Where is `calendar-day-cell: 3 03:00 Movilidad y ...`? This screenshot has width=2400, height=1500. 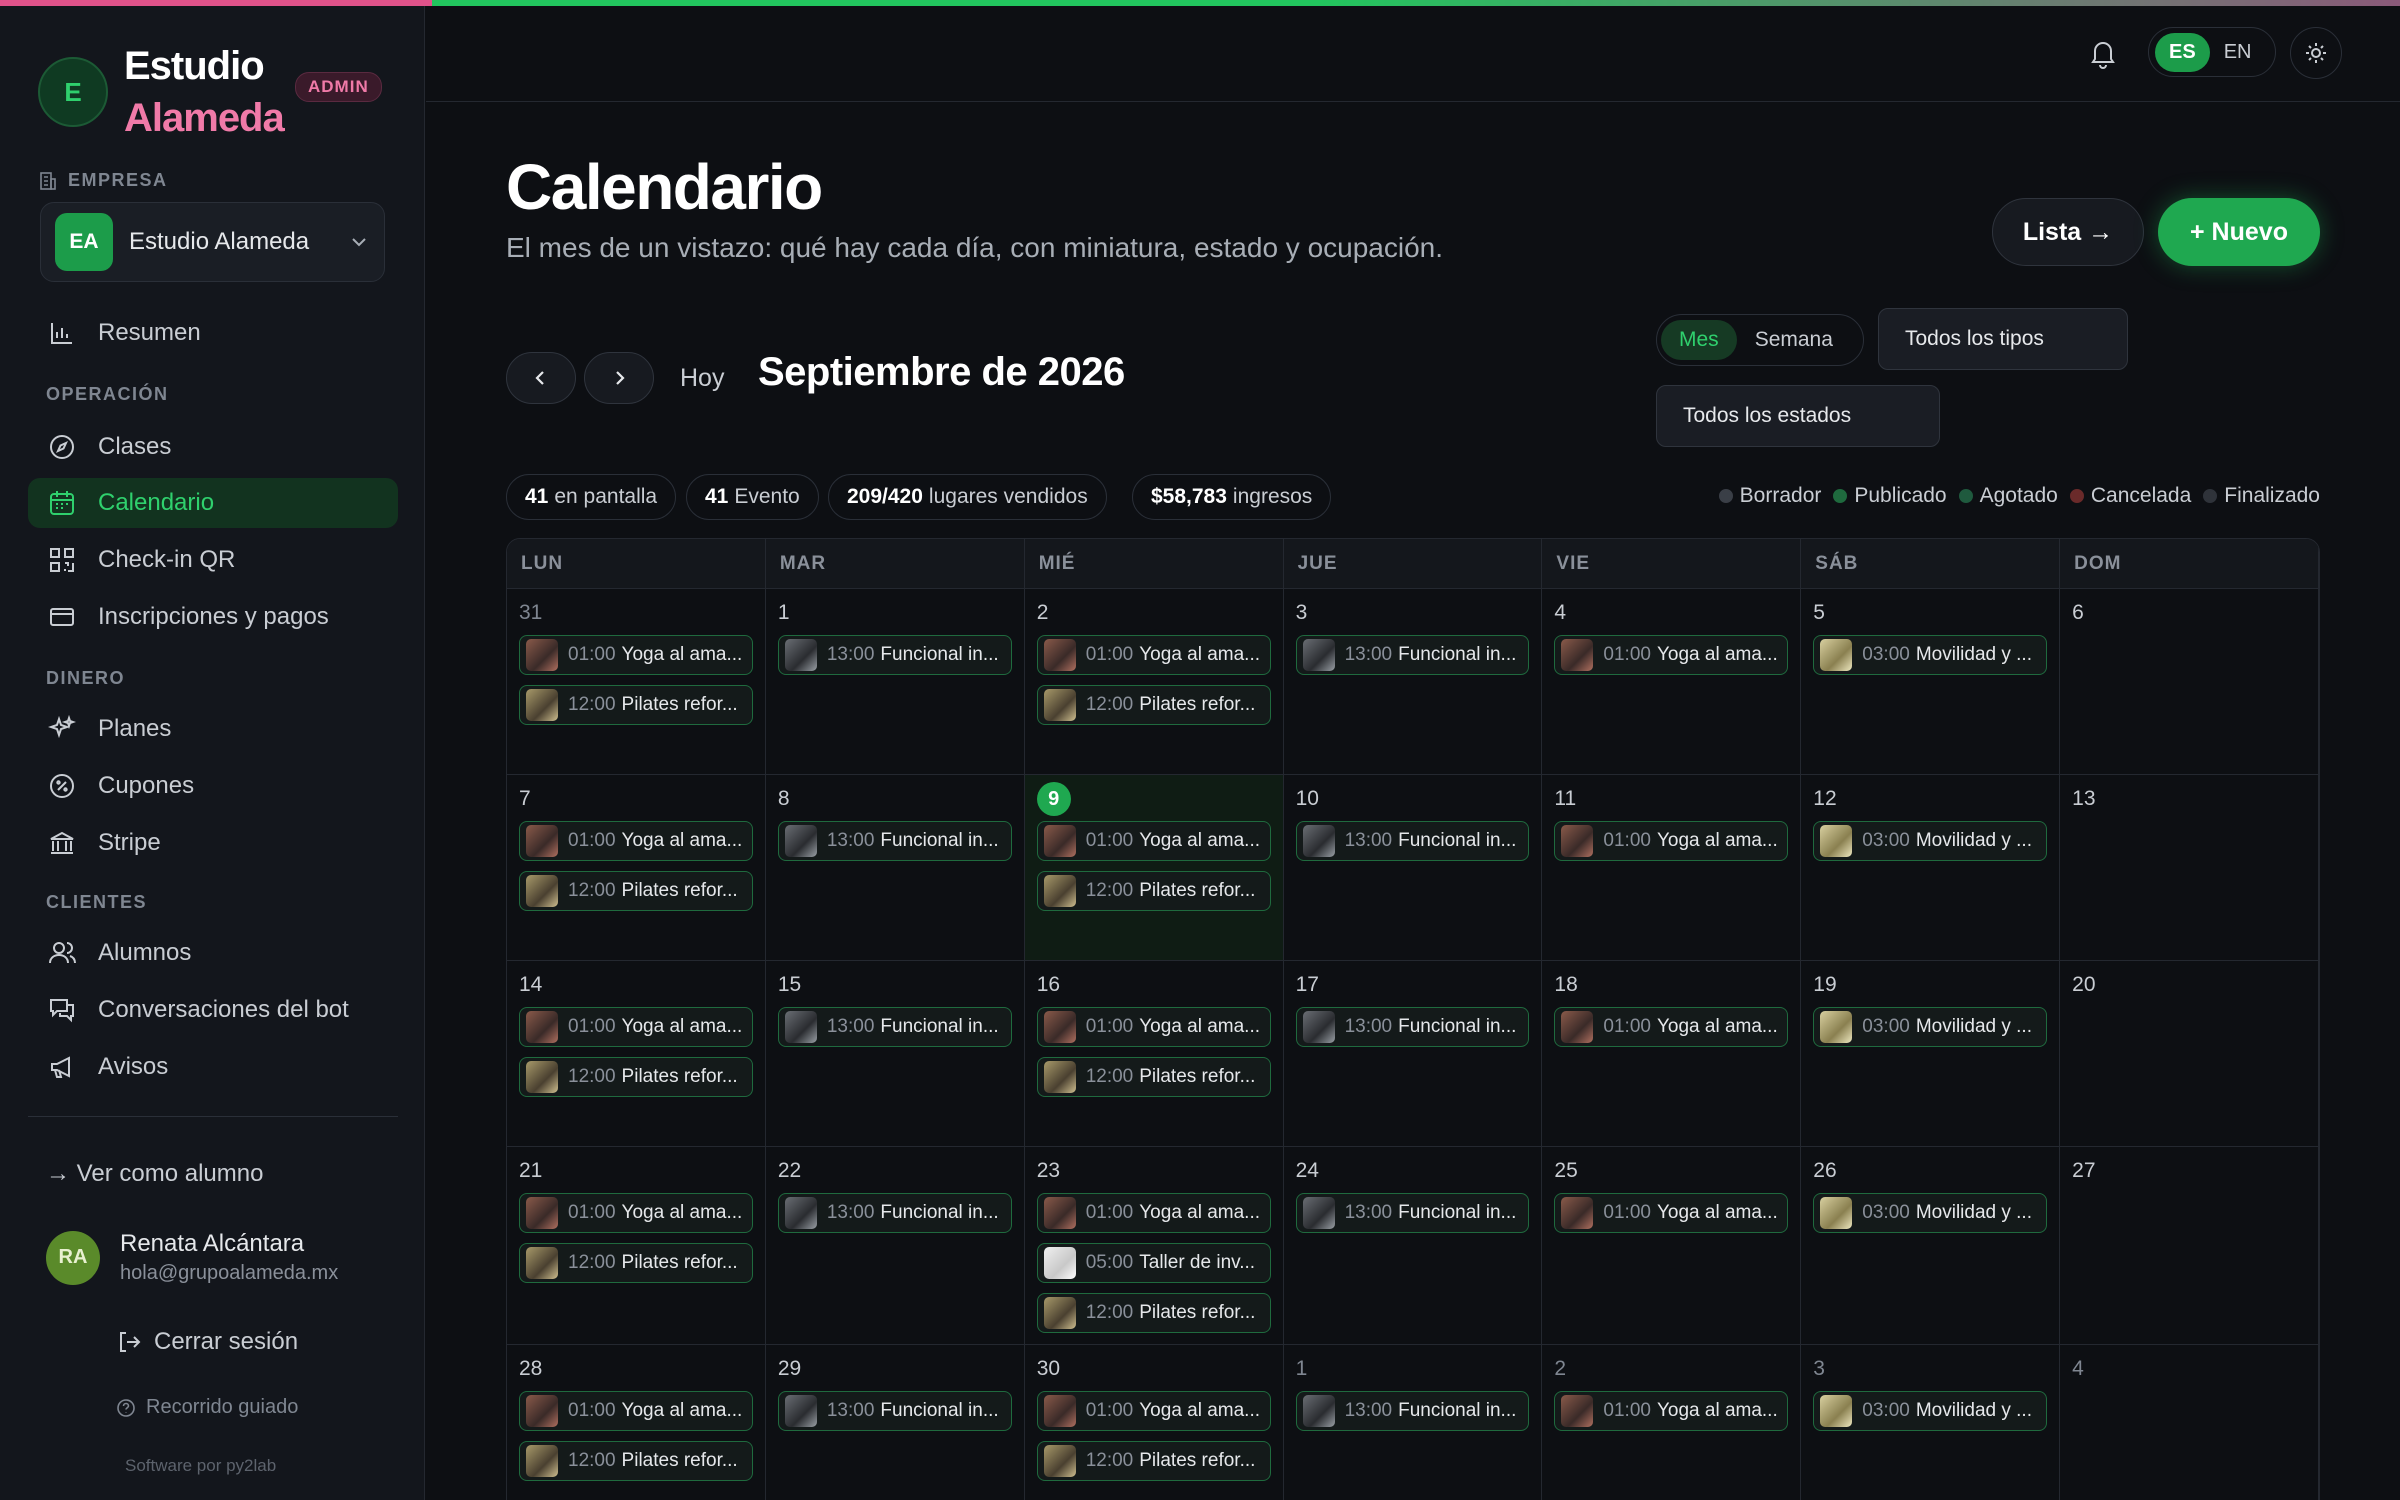
calendar-day-cell: 3 03:00 Movilidad y ... is located at coordinates (1931, 1422).